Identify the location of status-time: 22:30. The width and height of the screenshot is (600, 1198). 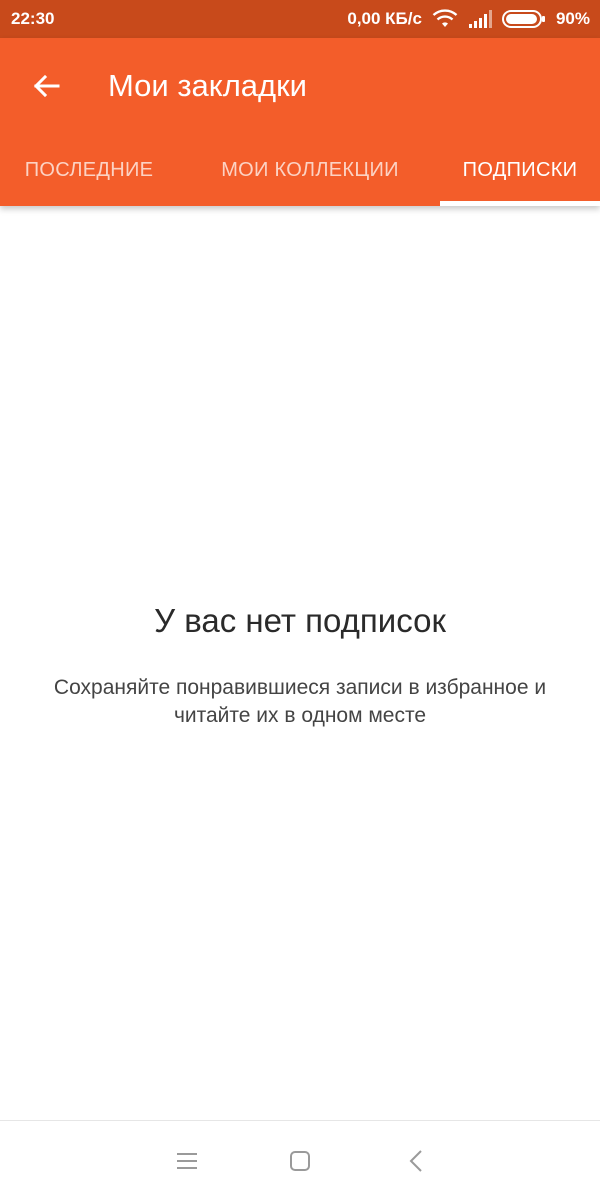
(33, 18).